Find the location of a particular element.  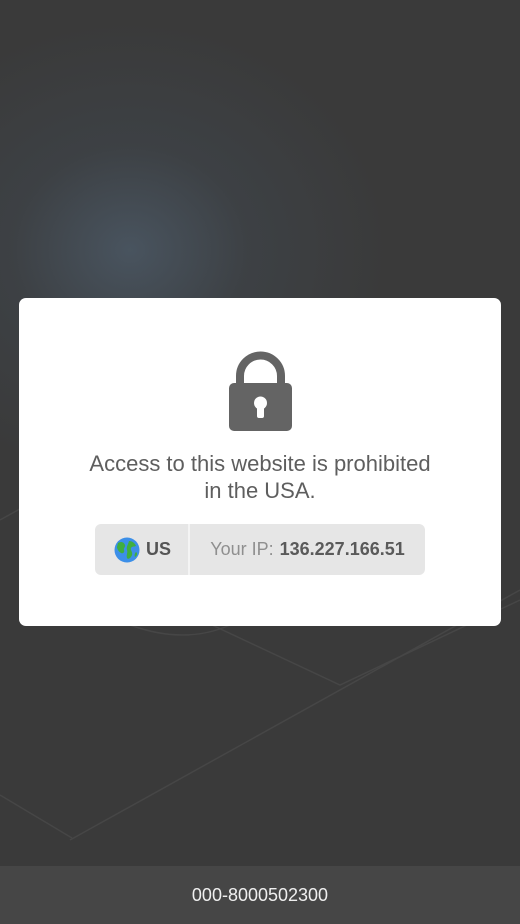

location-info-box: US Your IP: 136.227.166.51 is located at coordinates (260, 549).